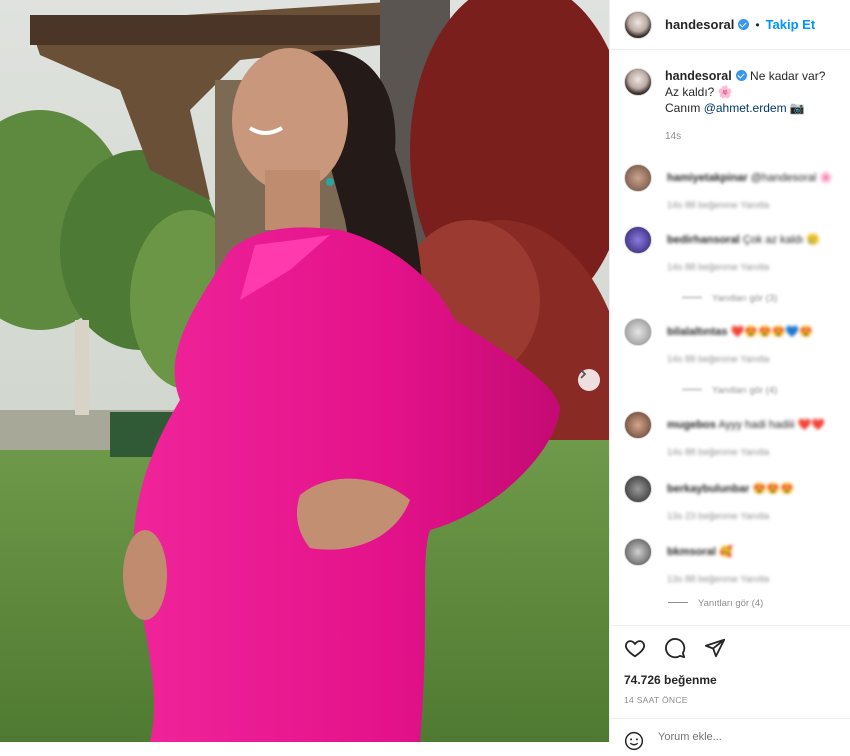 The width and height of the screenshot is (850, 756). I want to click on likes-count: 74.726 beğenme, so click(730, 674).